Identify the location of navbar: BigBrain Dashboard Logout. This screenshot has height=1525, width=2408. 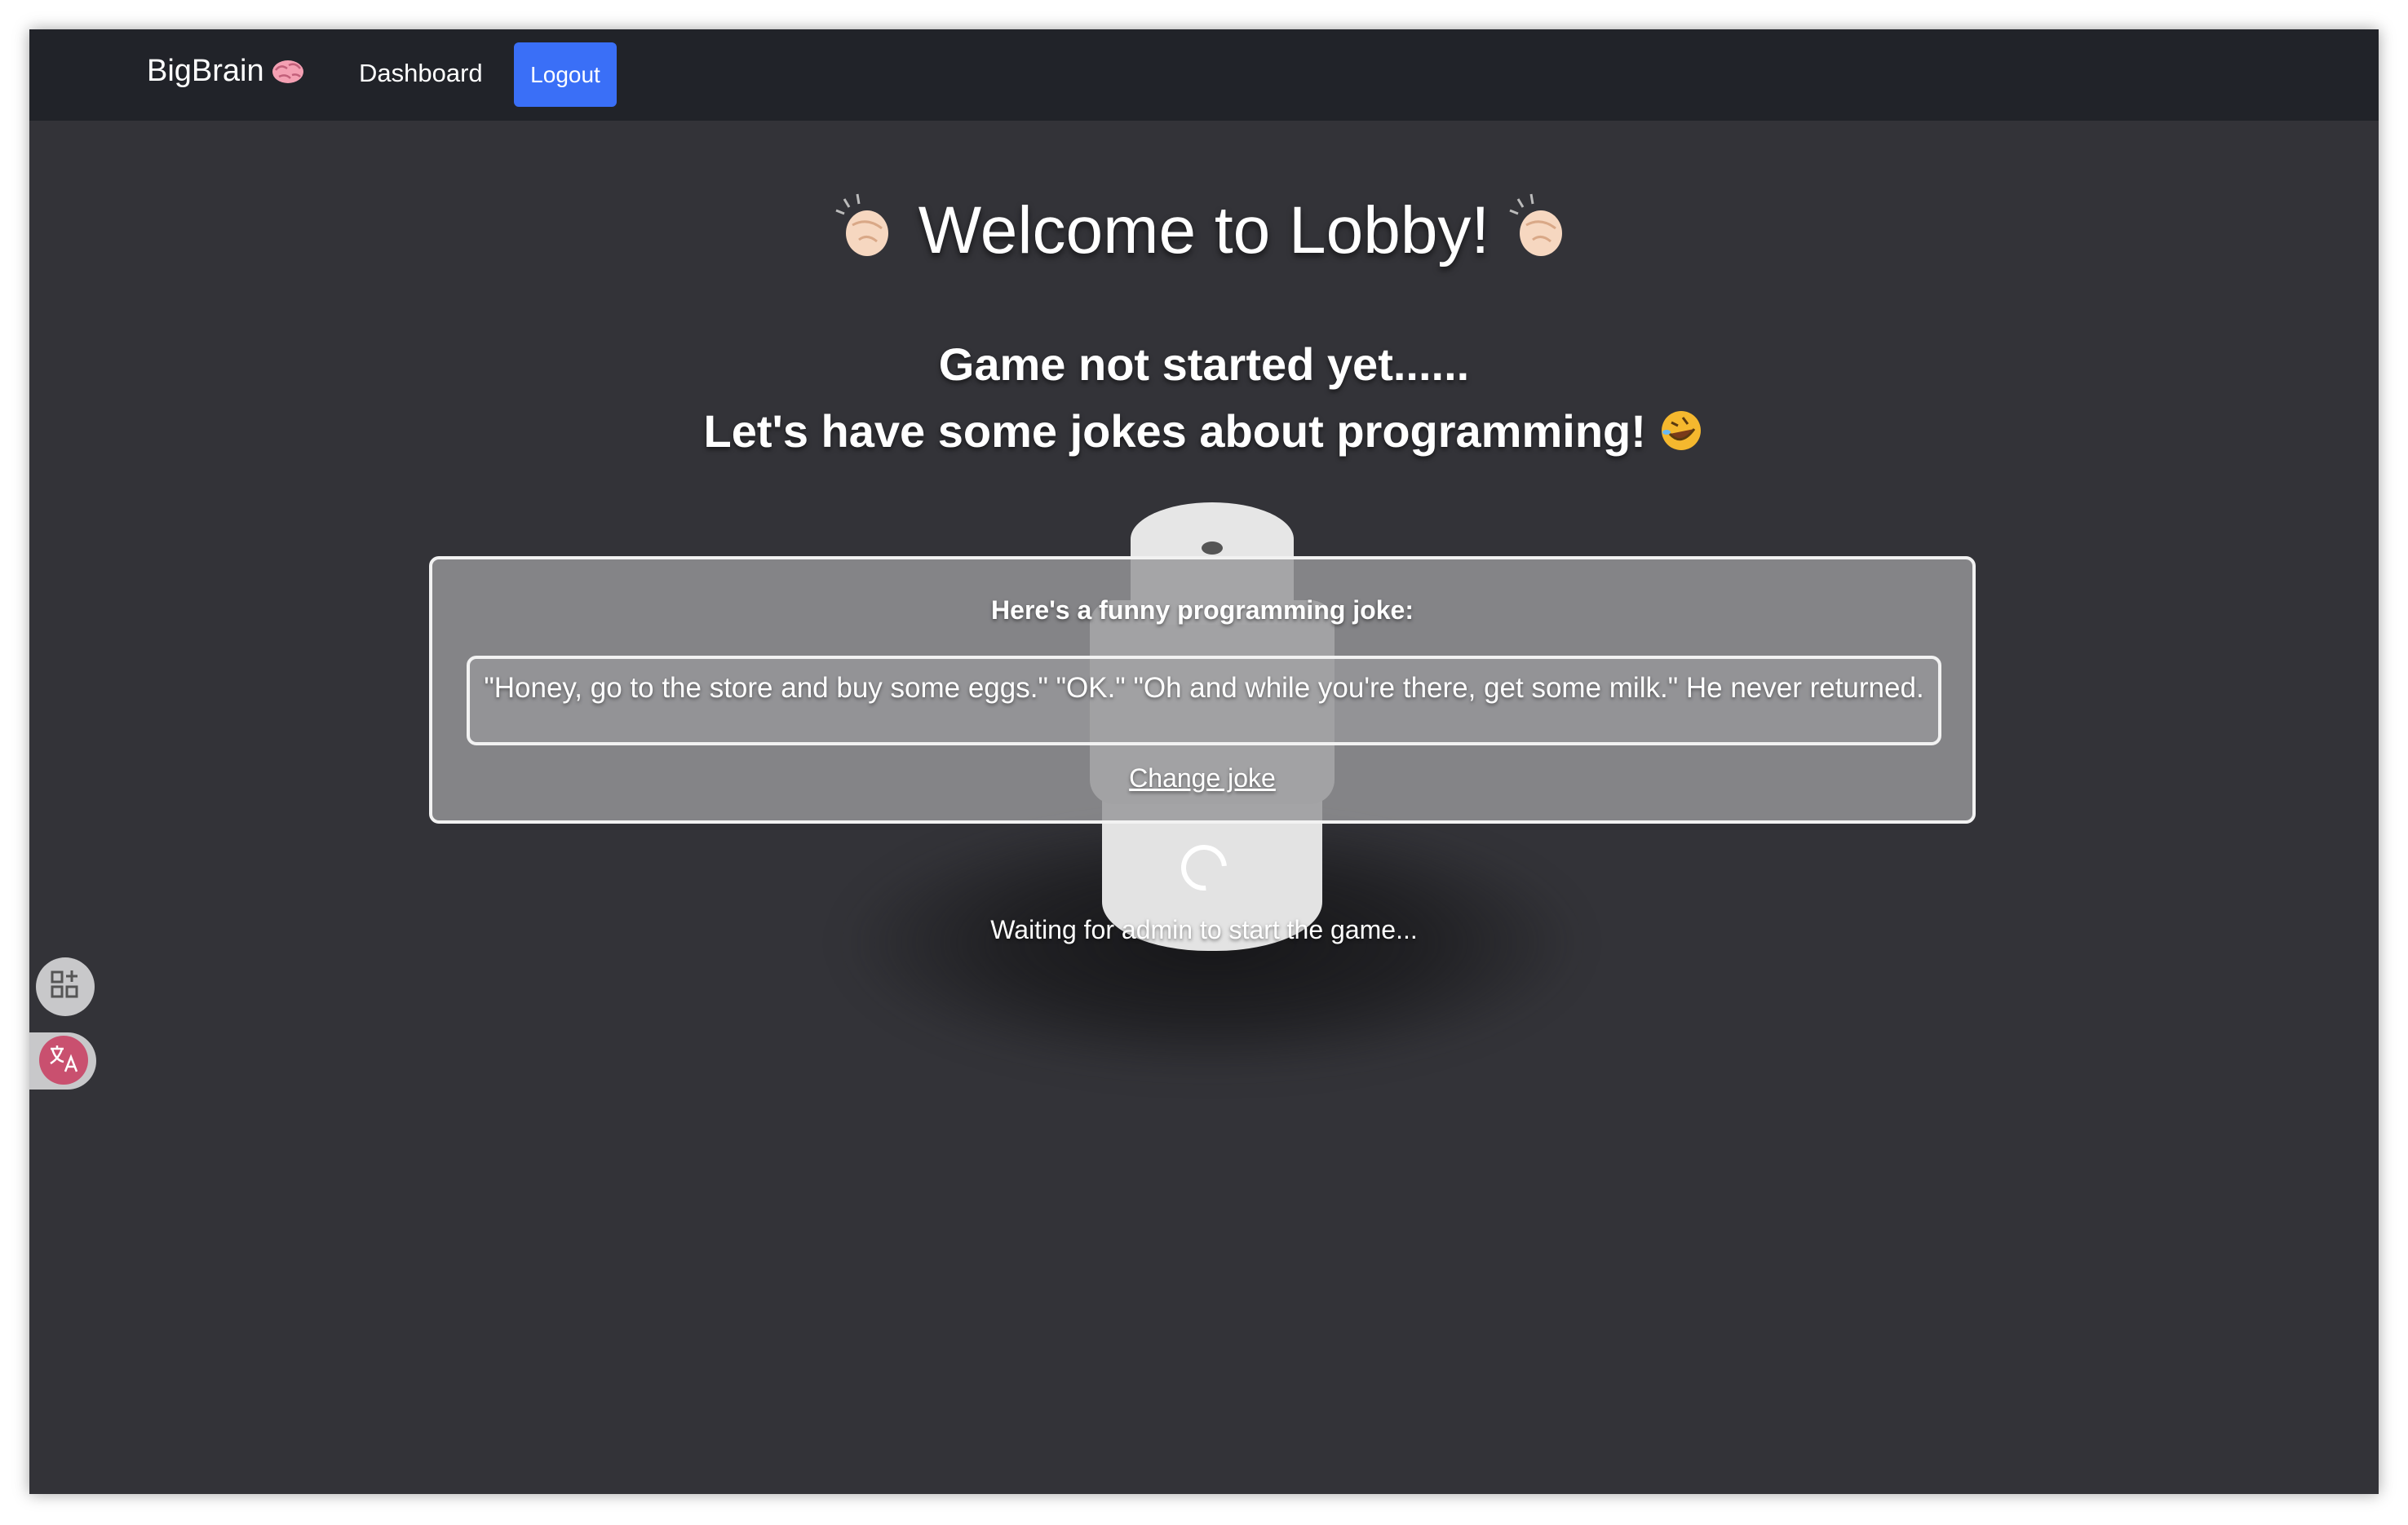
(1204, 75).